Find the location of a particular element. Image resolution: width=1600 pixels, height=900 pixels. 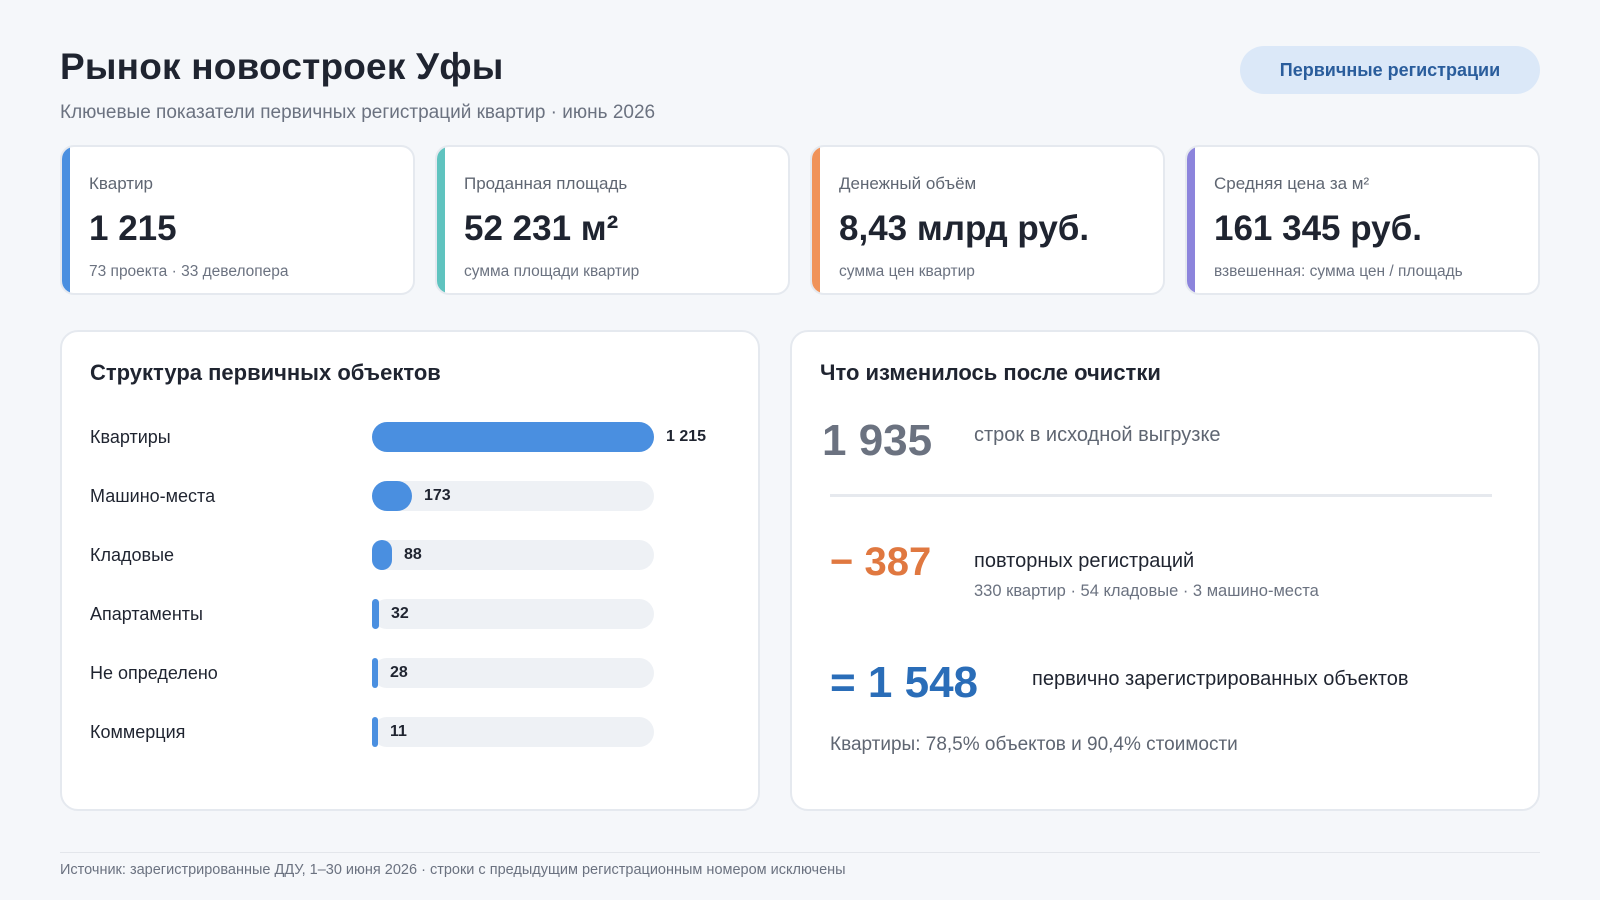

raw-rows-label: строк в исходной выгрузке is located at coordinates (1097, 435).